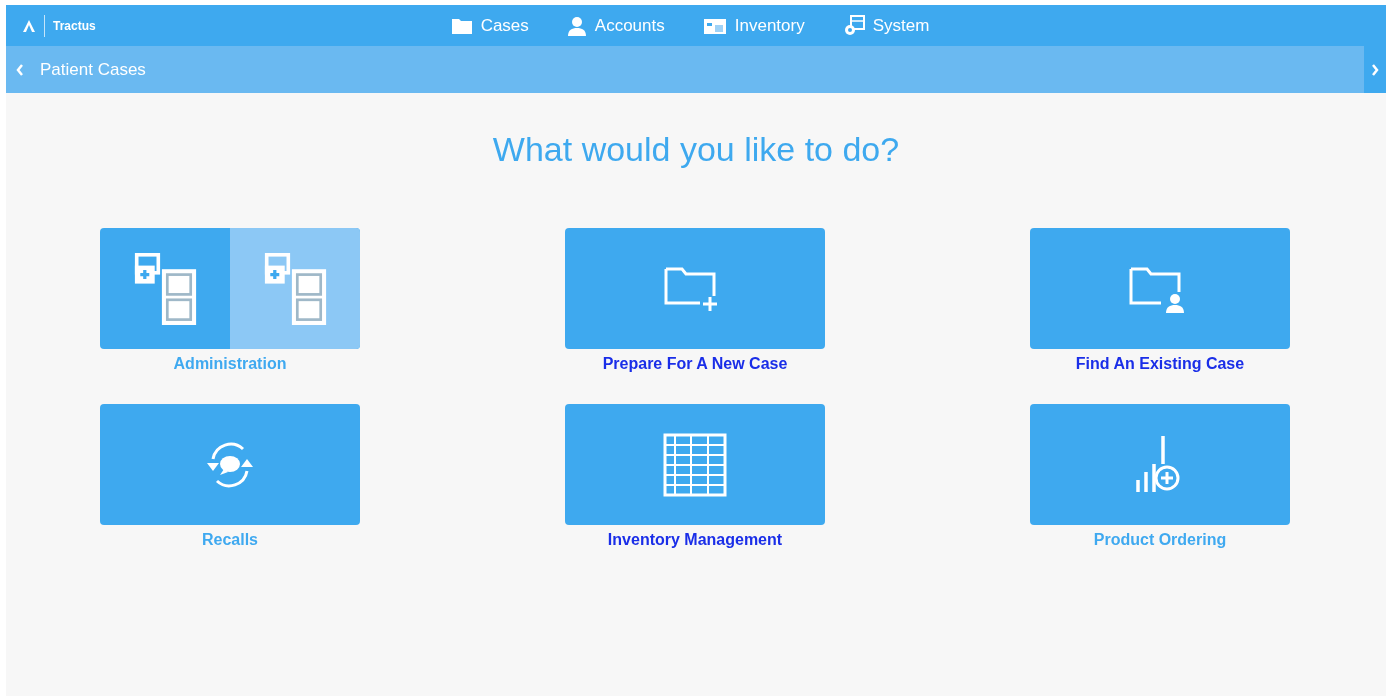 This screenshot has width=1392, height=696. I want to click on breadcrumb-title: Patient Cases, so click(93, 69).